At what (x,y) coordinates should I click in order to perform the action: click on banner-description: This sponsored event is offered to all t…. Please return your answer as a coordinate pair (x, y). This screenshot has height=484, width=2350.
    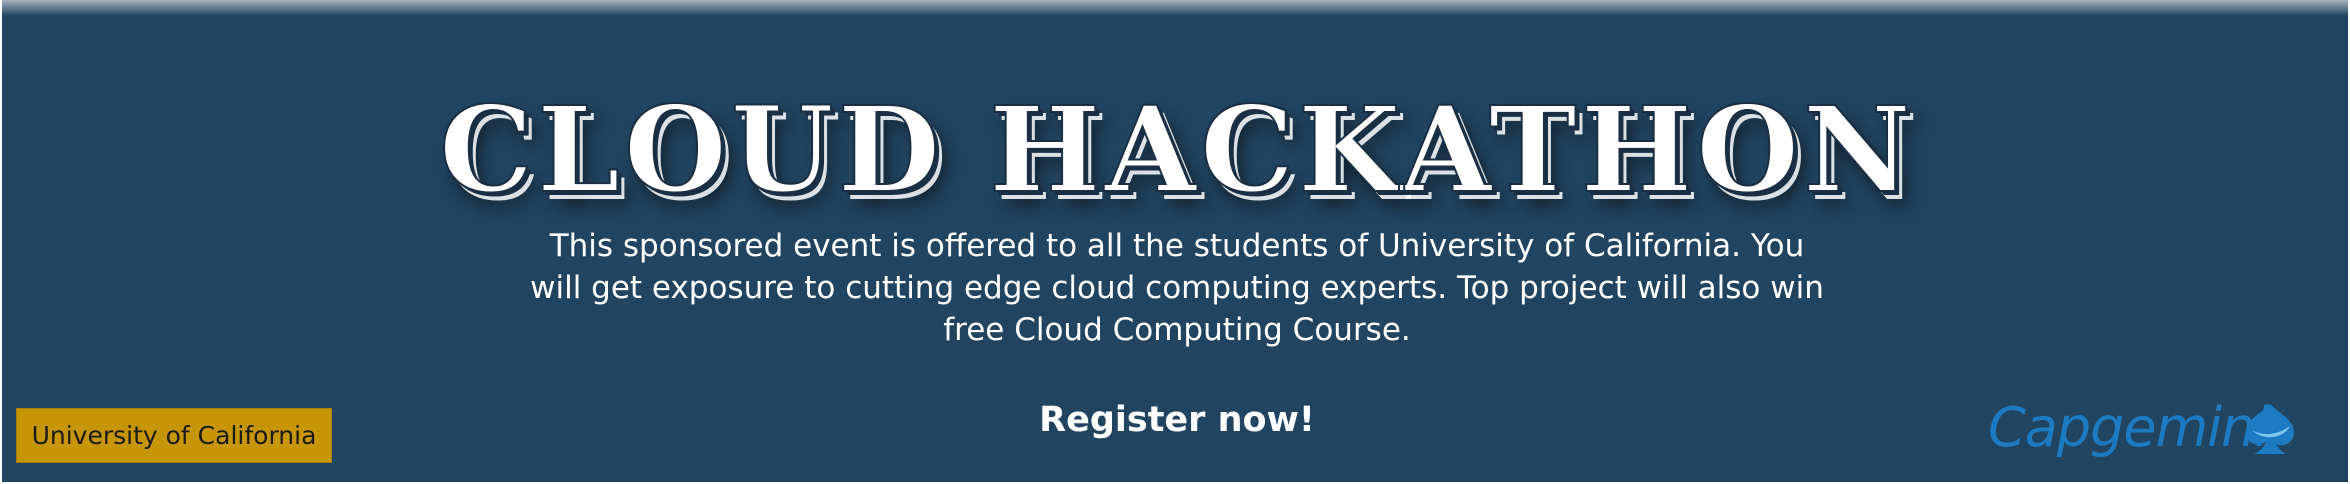
    Looking at the image, I should click on (1177, 288).